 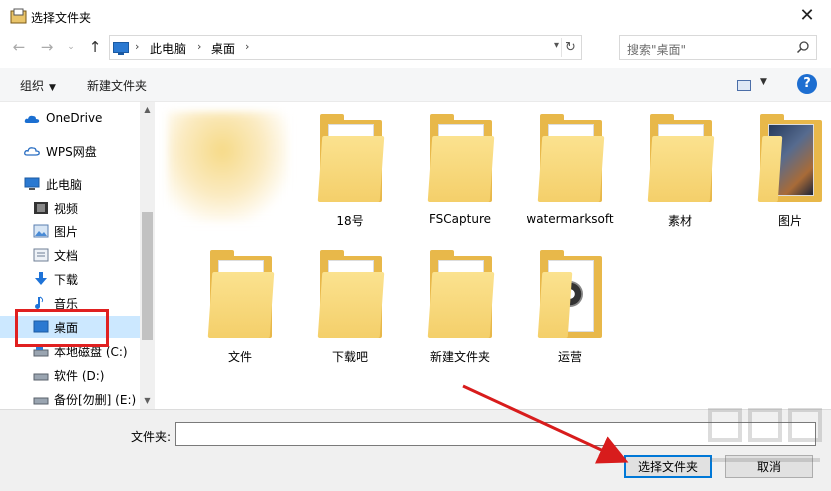 I want to click on folder-item: 运营, so click(x=570, y=311).